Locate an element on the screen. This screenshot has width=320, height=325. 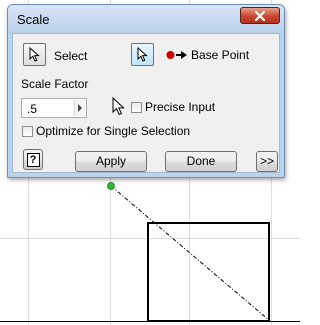
more-button: >> is located at coordinates (267, 161).